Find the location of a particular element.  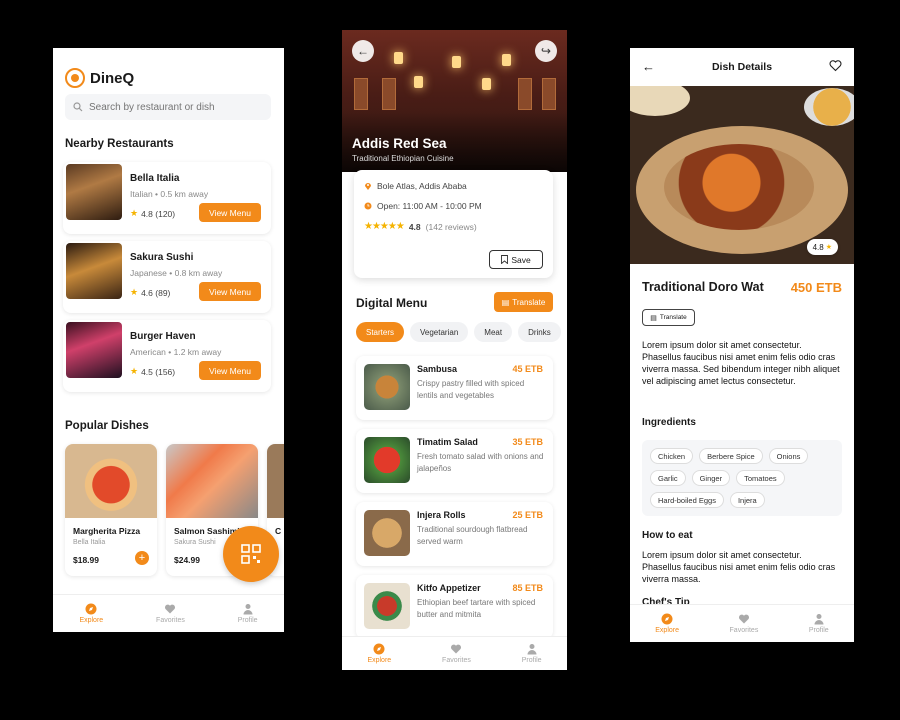

address-text: Bole Atlas, Addis Ababa is located at coordinates (422, 186).